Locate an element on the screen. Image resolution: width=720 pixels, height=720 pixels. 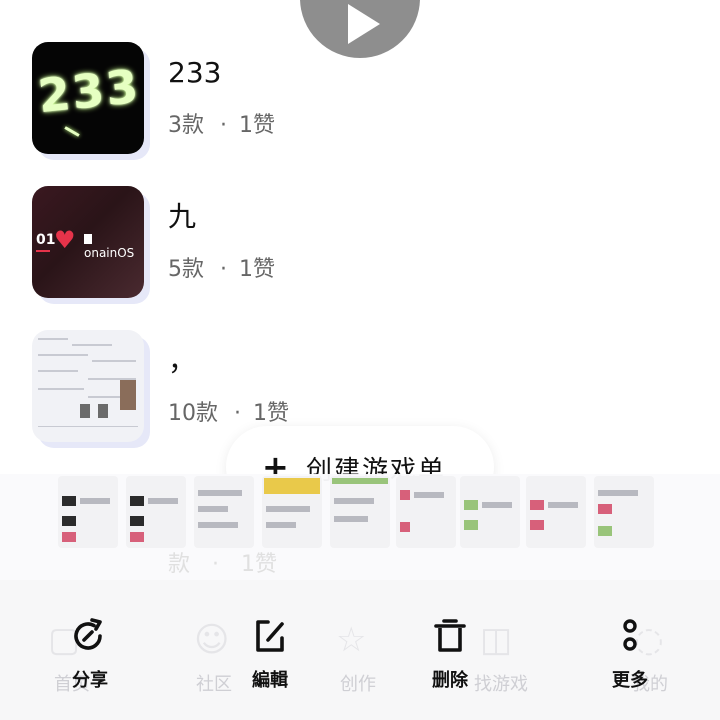
edit-icon is located at coordinates (270, 636).